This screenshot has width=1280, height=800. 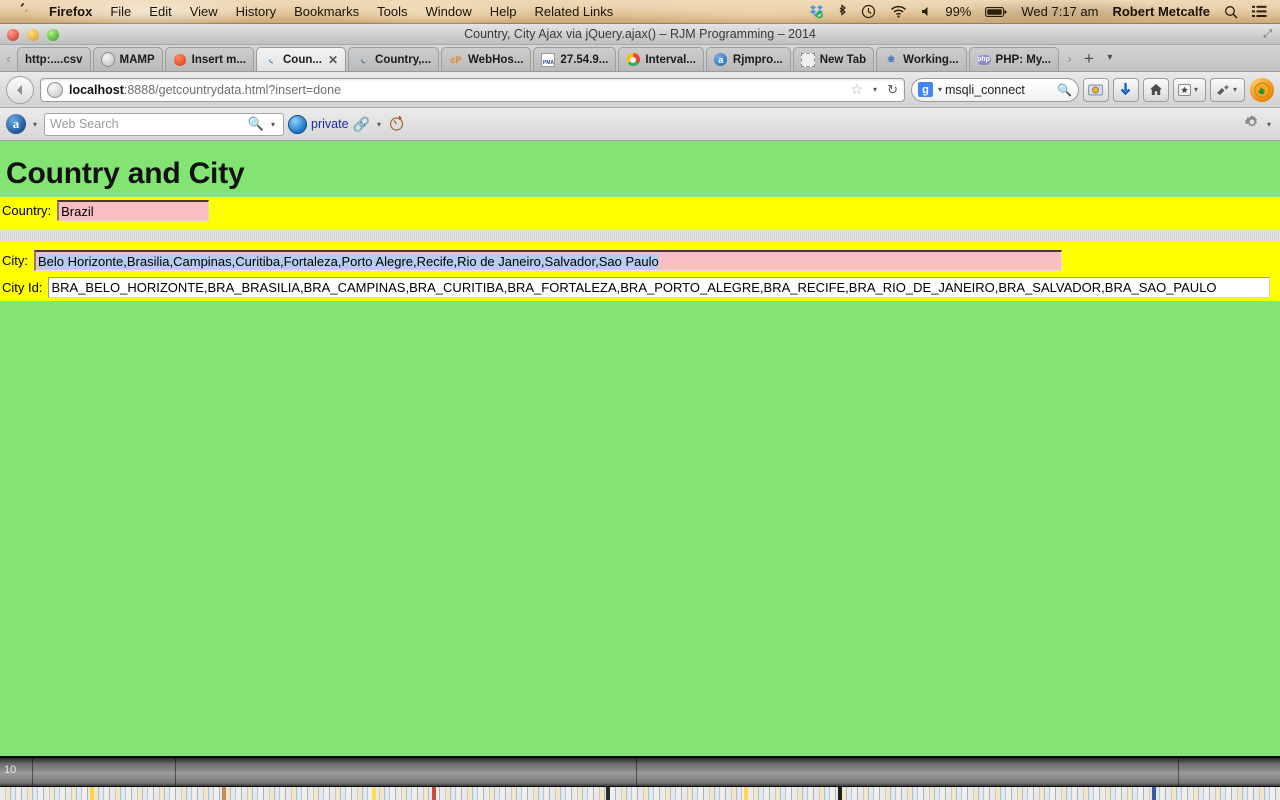 What do you see at coordinates (22, 287) in the screenshot?
I see `city-id-label: City Id:` at bounding box center [22, 287].